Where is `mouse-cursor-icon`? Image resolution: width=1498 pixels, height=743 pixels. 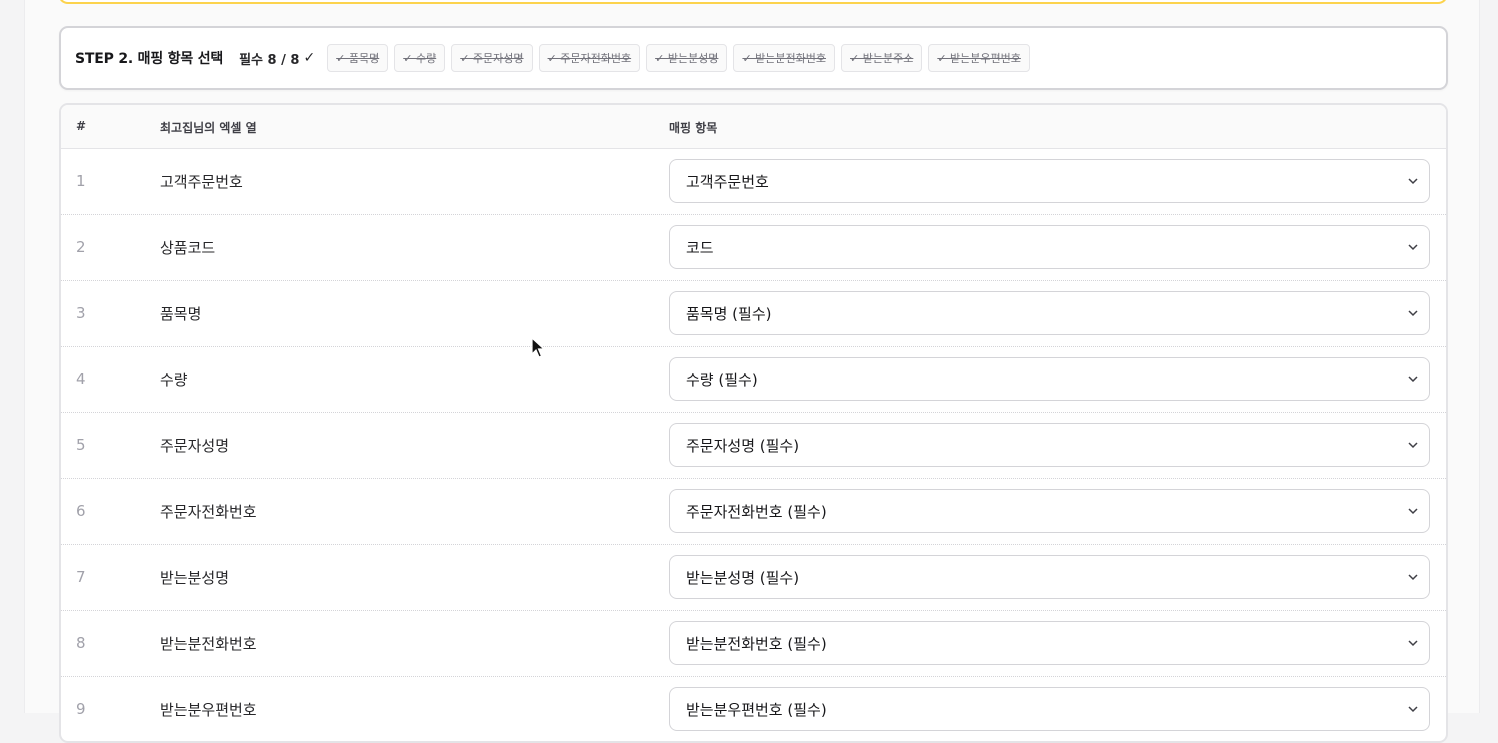
mouse-cursor-icon is located at coordinates (538, 347).